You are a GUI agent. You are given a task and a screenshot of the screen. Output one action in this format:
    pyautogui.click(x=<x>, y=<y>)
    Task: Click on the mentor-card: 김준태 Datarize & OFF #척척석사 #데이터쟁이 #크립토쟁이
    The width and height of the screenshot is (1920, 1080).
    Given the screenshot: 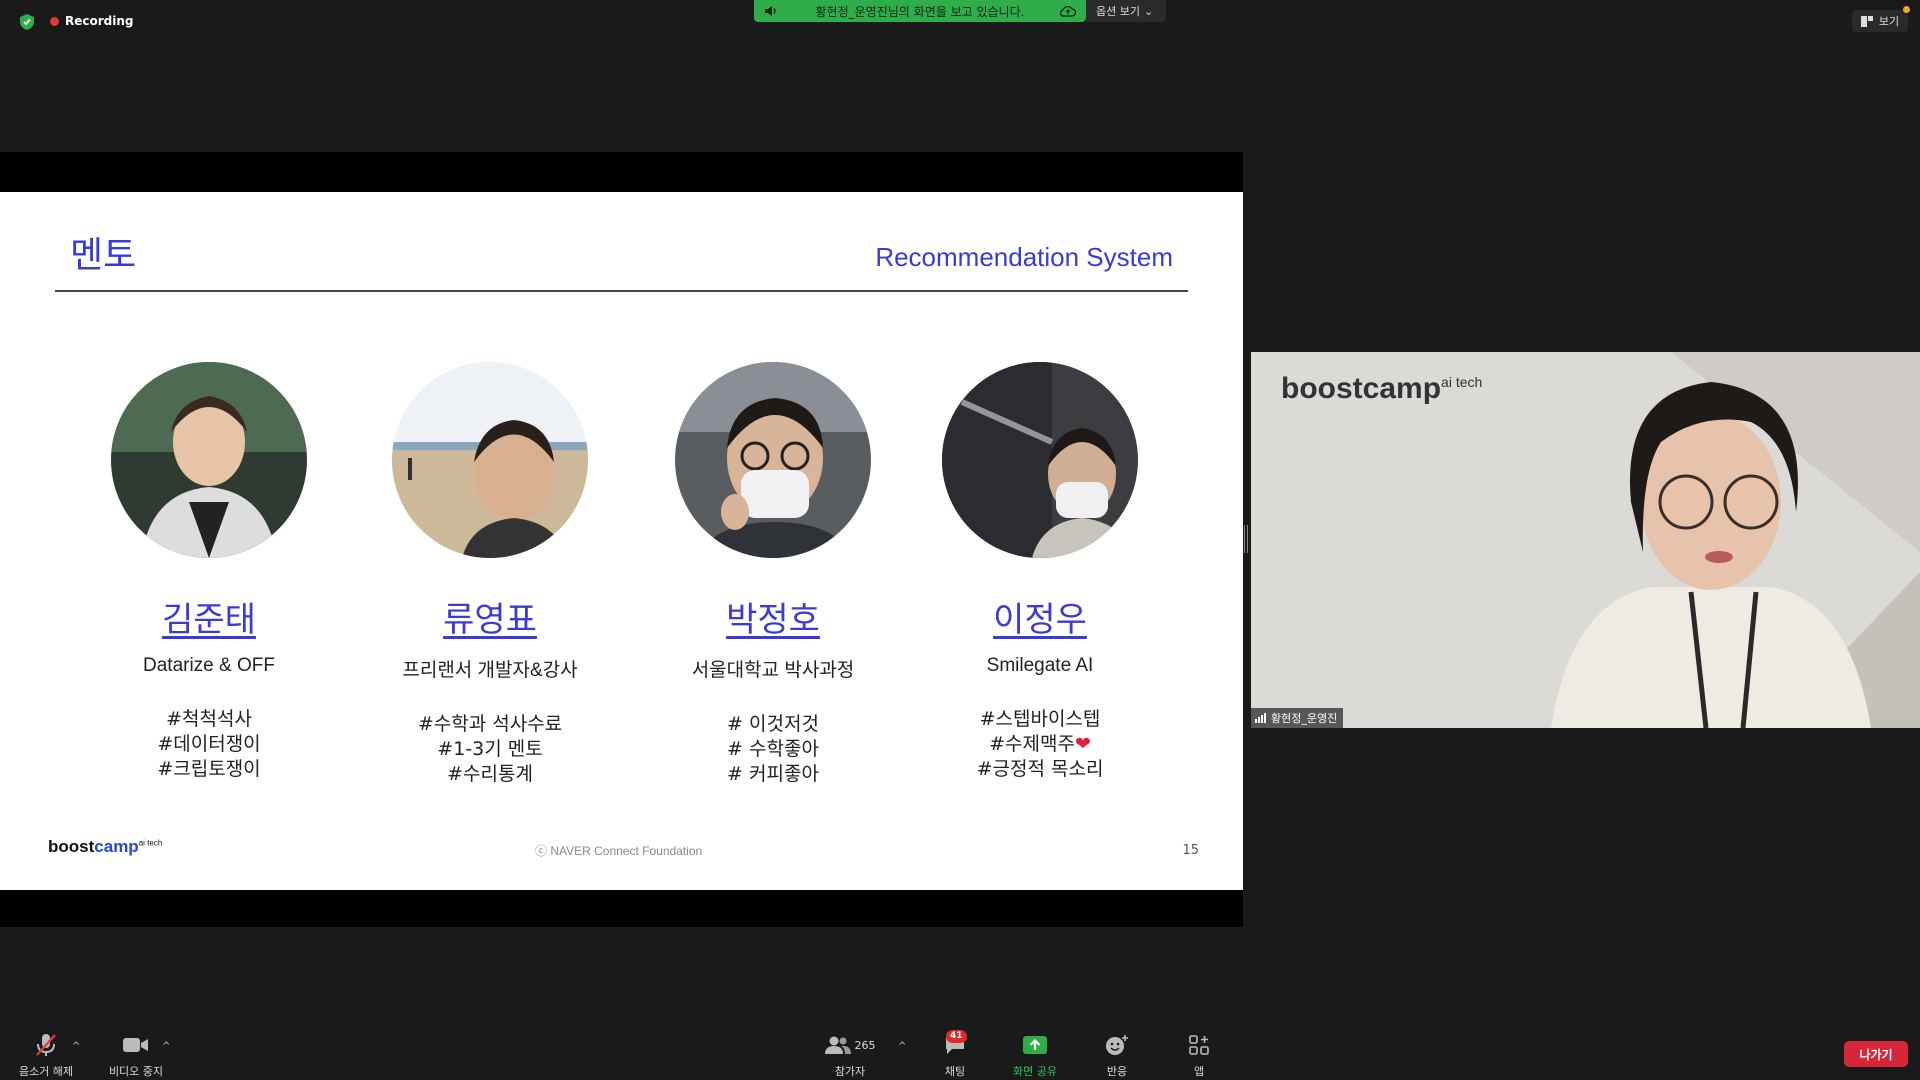 What is the action you would take?
    pyautogui.click(x=209, y=572)
    